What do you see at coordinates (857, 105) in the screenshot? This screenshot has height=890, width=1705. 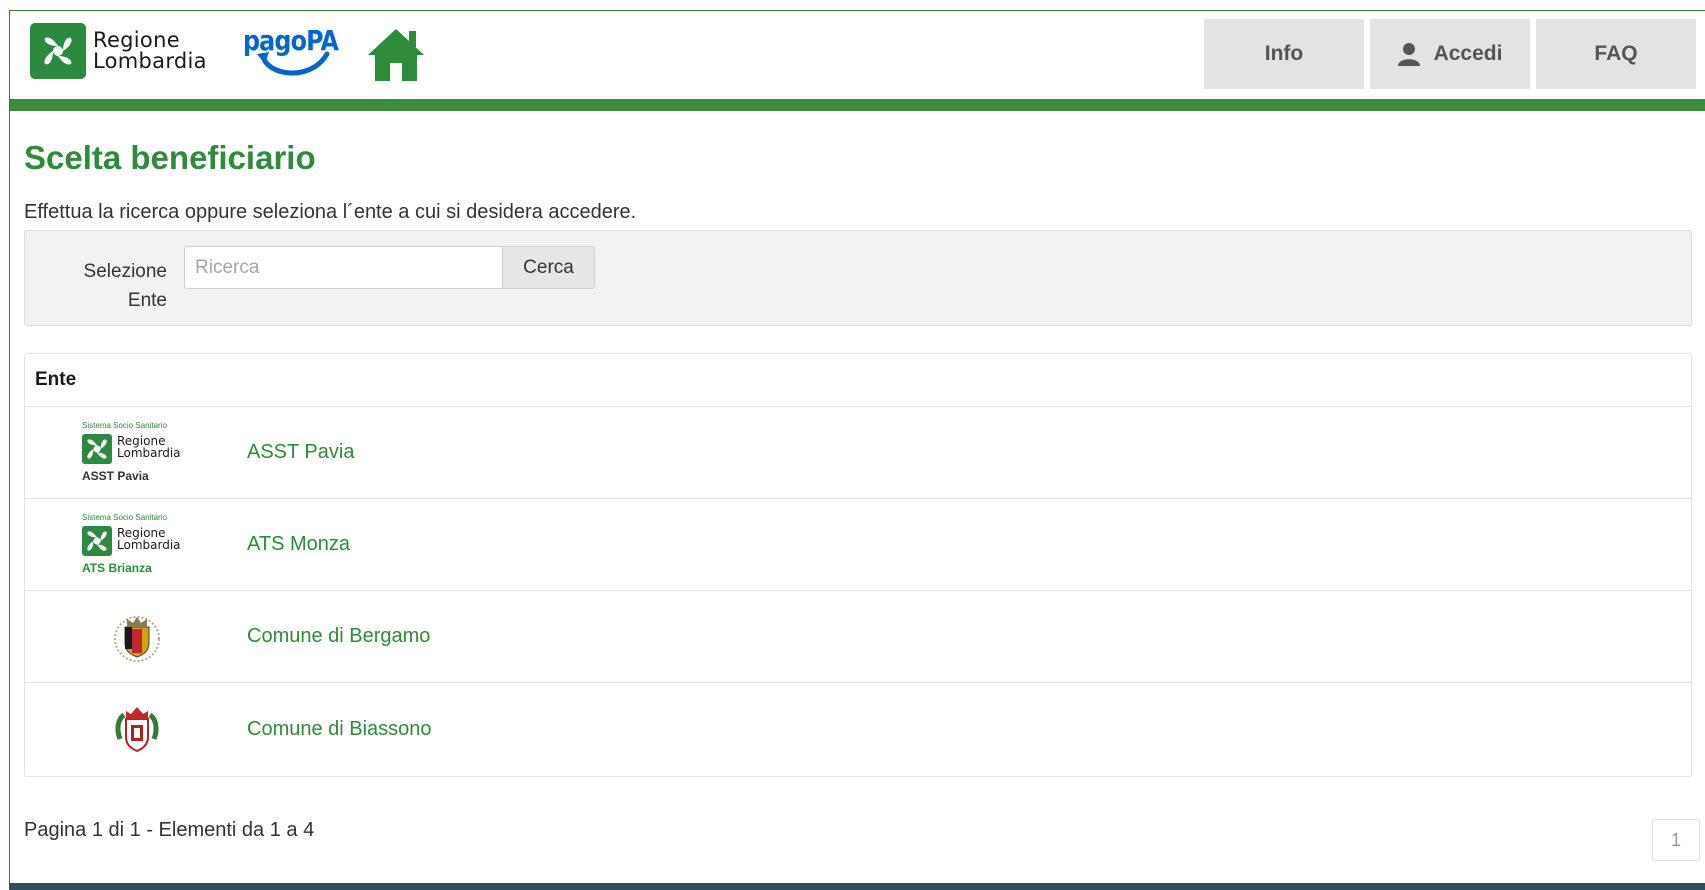 I see `header-green-bar` at bounding box center [857, 105].